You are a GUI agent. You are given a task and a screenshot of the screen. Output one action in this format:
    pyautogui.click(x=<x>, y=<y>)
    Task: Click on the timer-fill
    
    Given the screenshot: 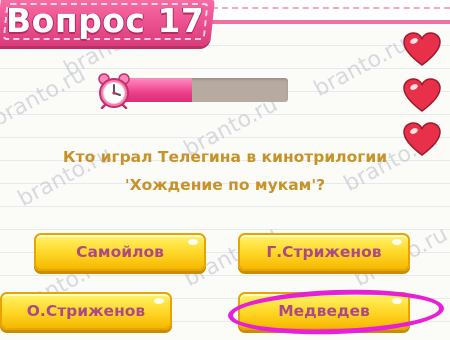 What is the action you would take?
    pyautogui.click(x=157, y=90)
    